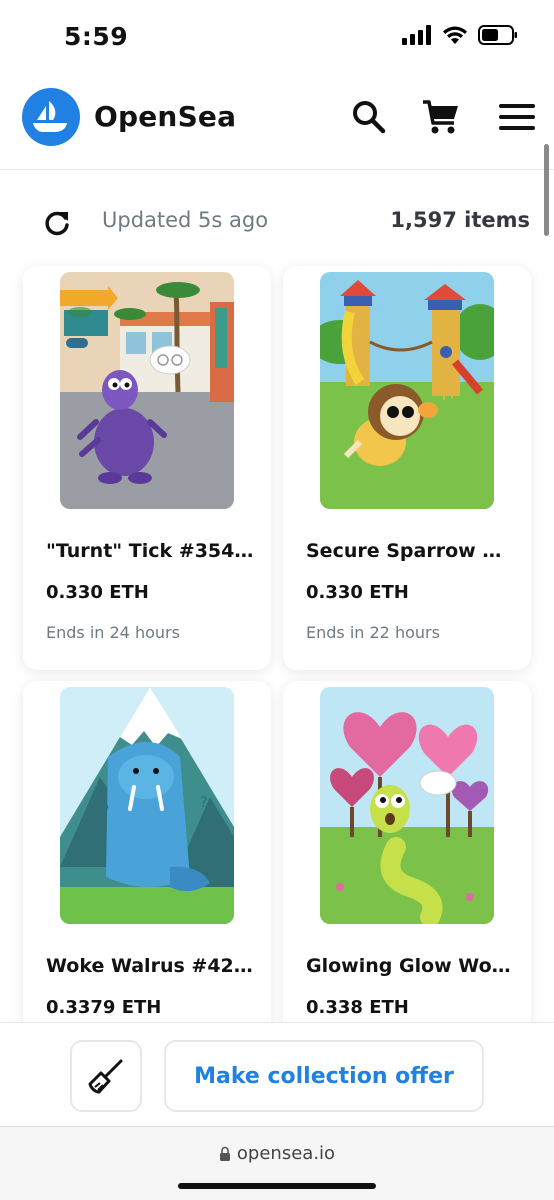 This screenshot has width=554, height=1200. What do you see at coordinates (147, 390) in the screenshot?
I see `nft-image-tick` at bounding box center [147, 390].